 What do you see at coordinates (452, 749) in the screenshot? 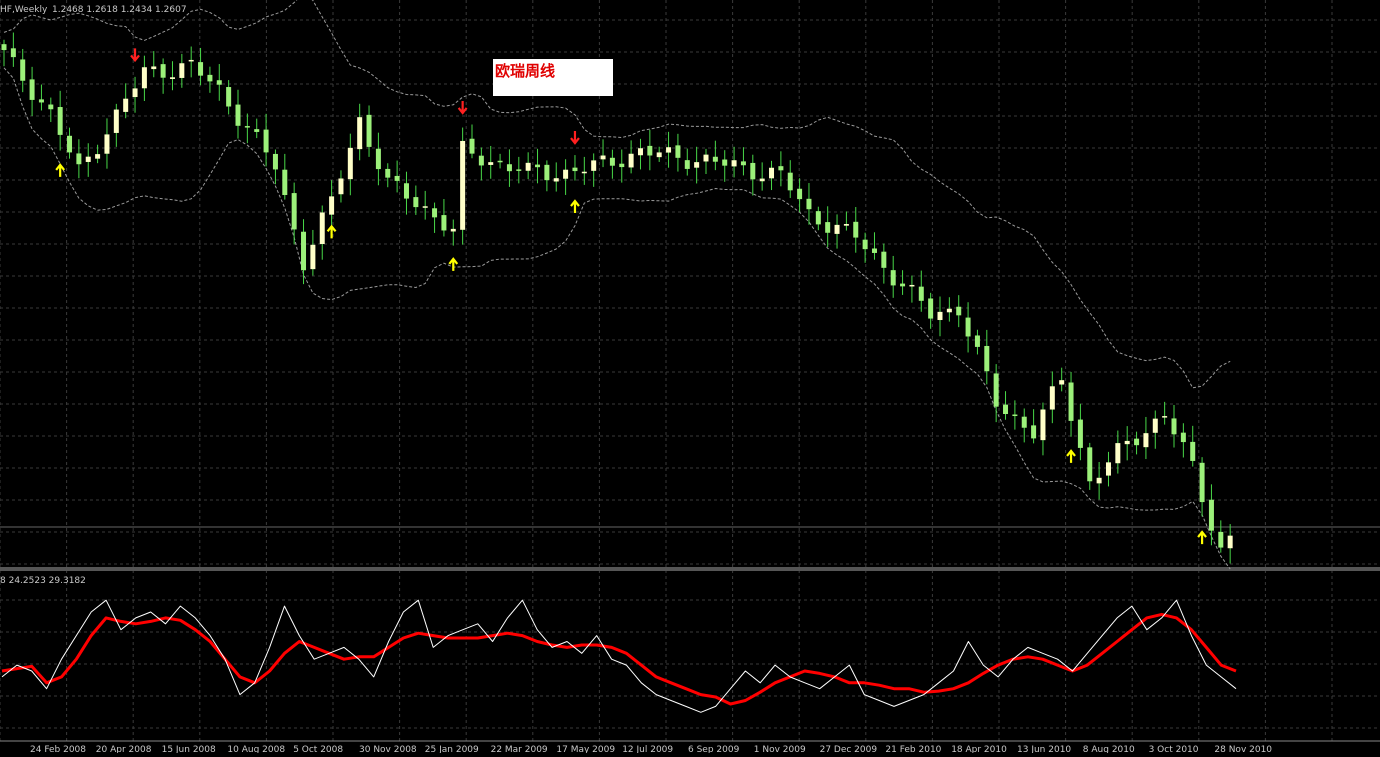
I see `x-tick-label: 25 Jan 2009` at bounding box center [452, 749].